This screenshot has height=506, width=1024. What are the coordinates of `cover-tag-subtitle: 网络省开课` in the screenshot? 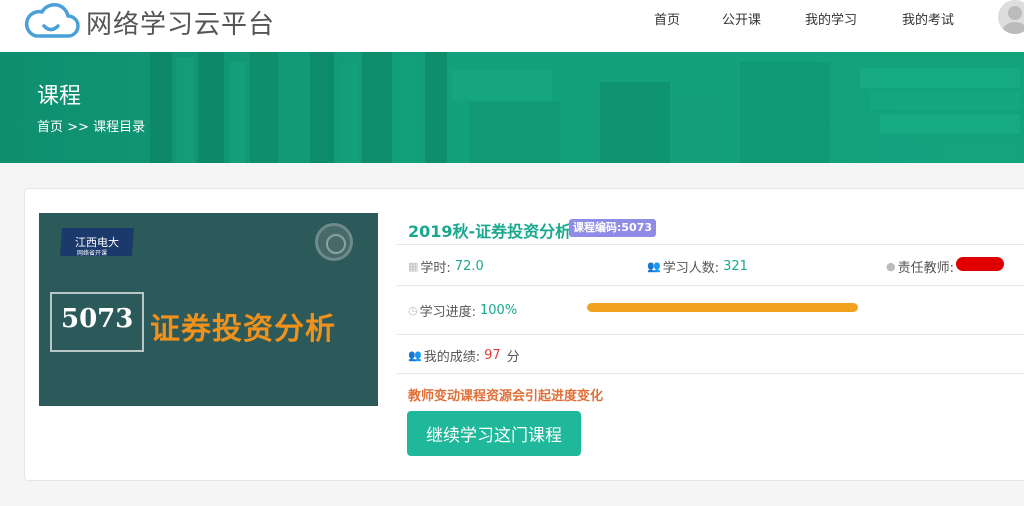 It's located at (92, 253).